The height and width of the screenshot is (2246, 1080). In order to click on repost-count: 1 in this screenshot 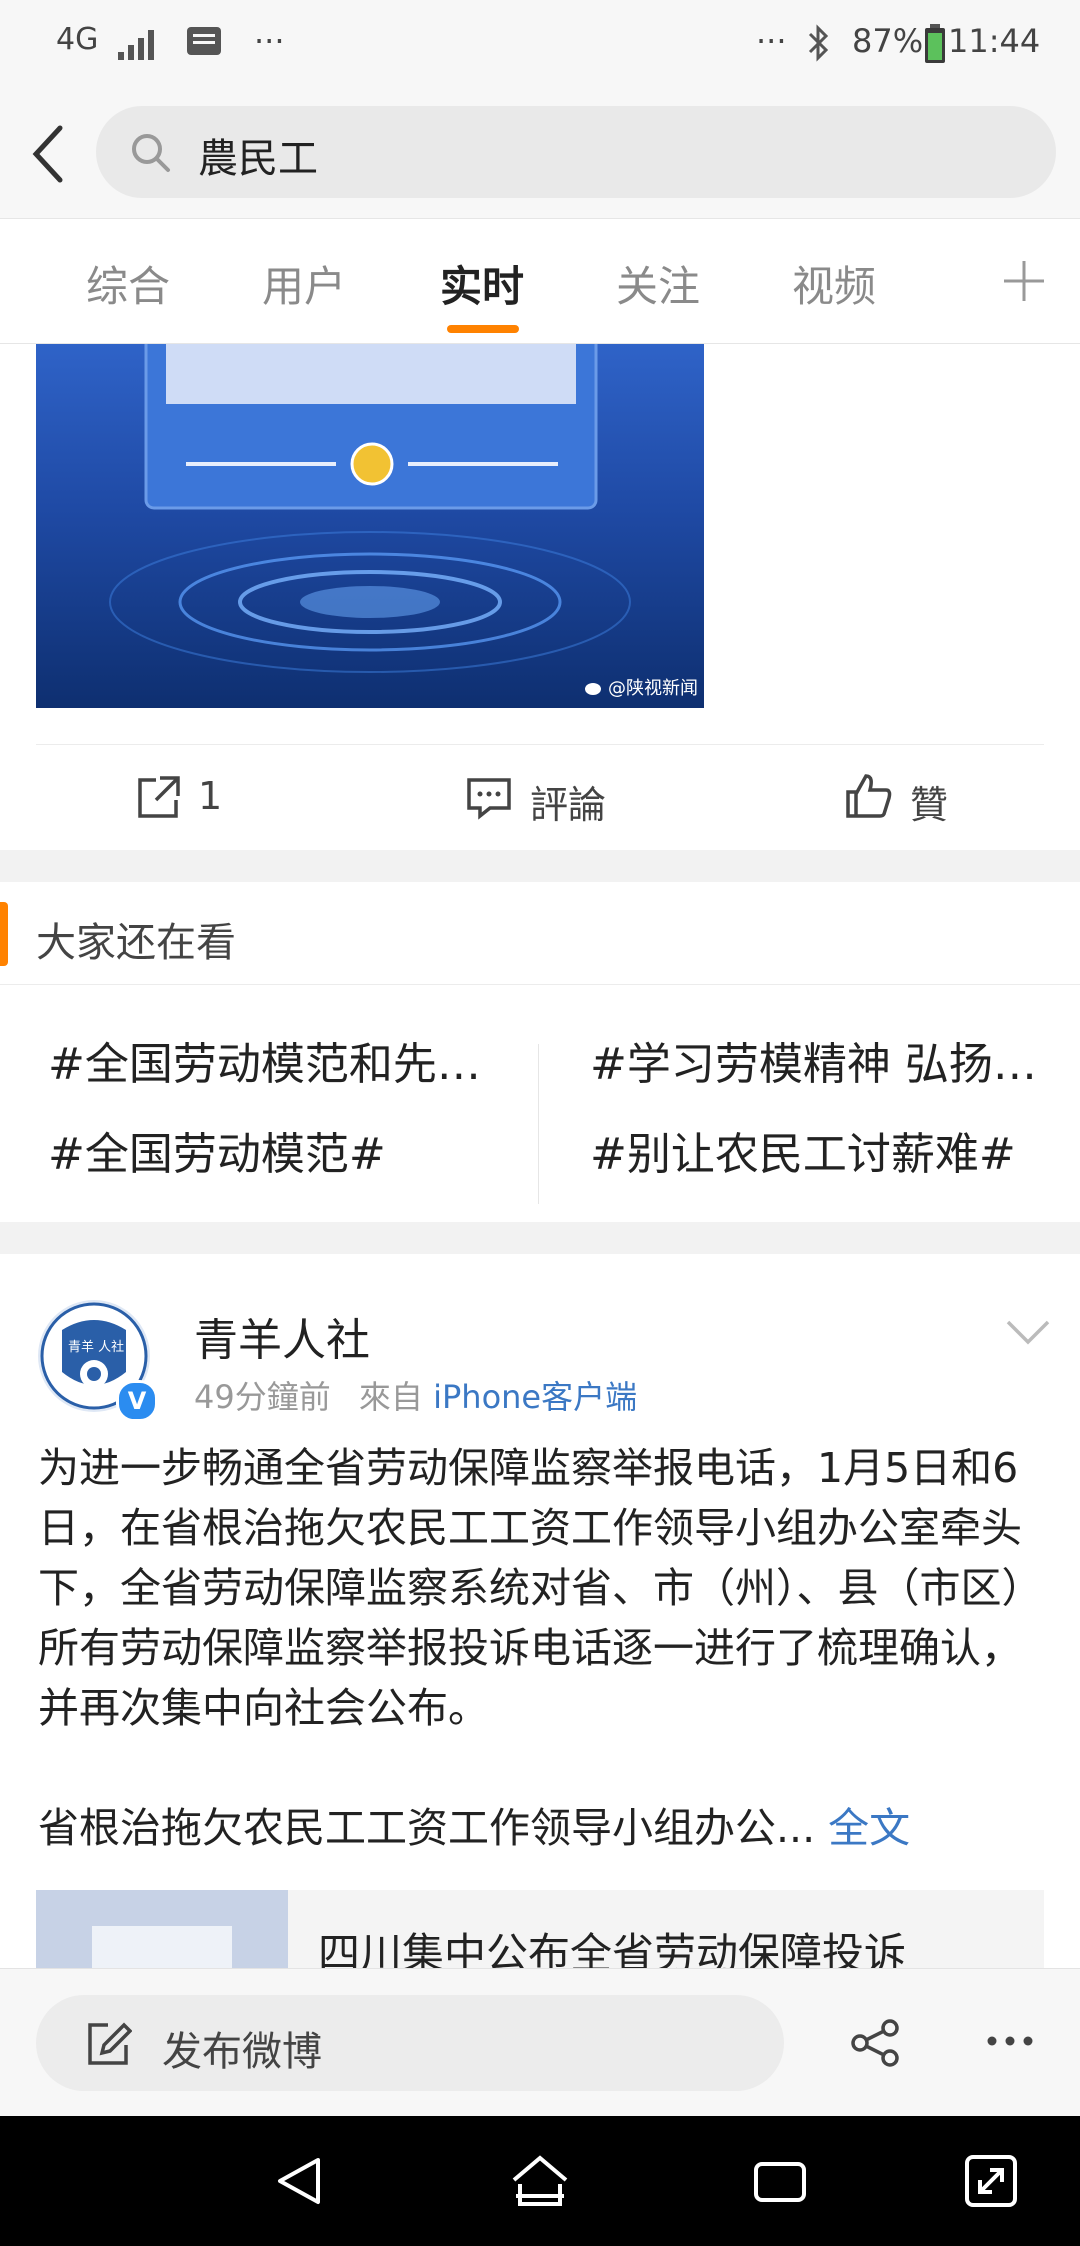, I will do `click(210, 796)`.